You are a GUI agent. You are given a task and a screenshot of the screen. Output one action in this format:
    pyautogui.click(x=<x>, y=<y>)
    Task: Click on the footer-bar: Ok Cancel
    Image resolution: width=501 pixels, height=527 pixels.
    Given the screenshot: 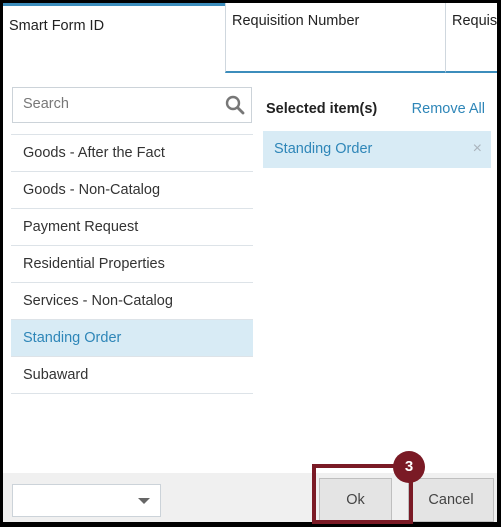 What is the action you would take?
    pyautogui.click(x=250, y=497)
    